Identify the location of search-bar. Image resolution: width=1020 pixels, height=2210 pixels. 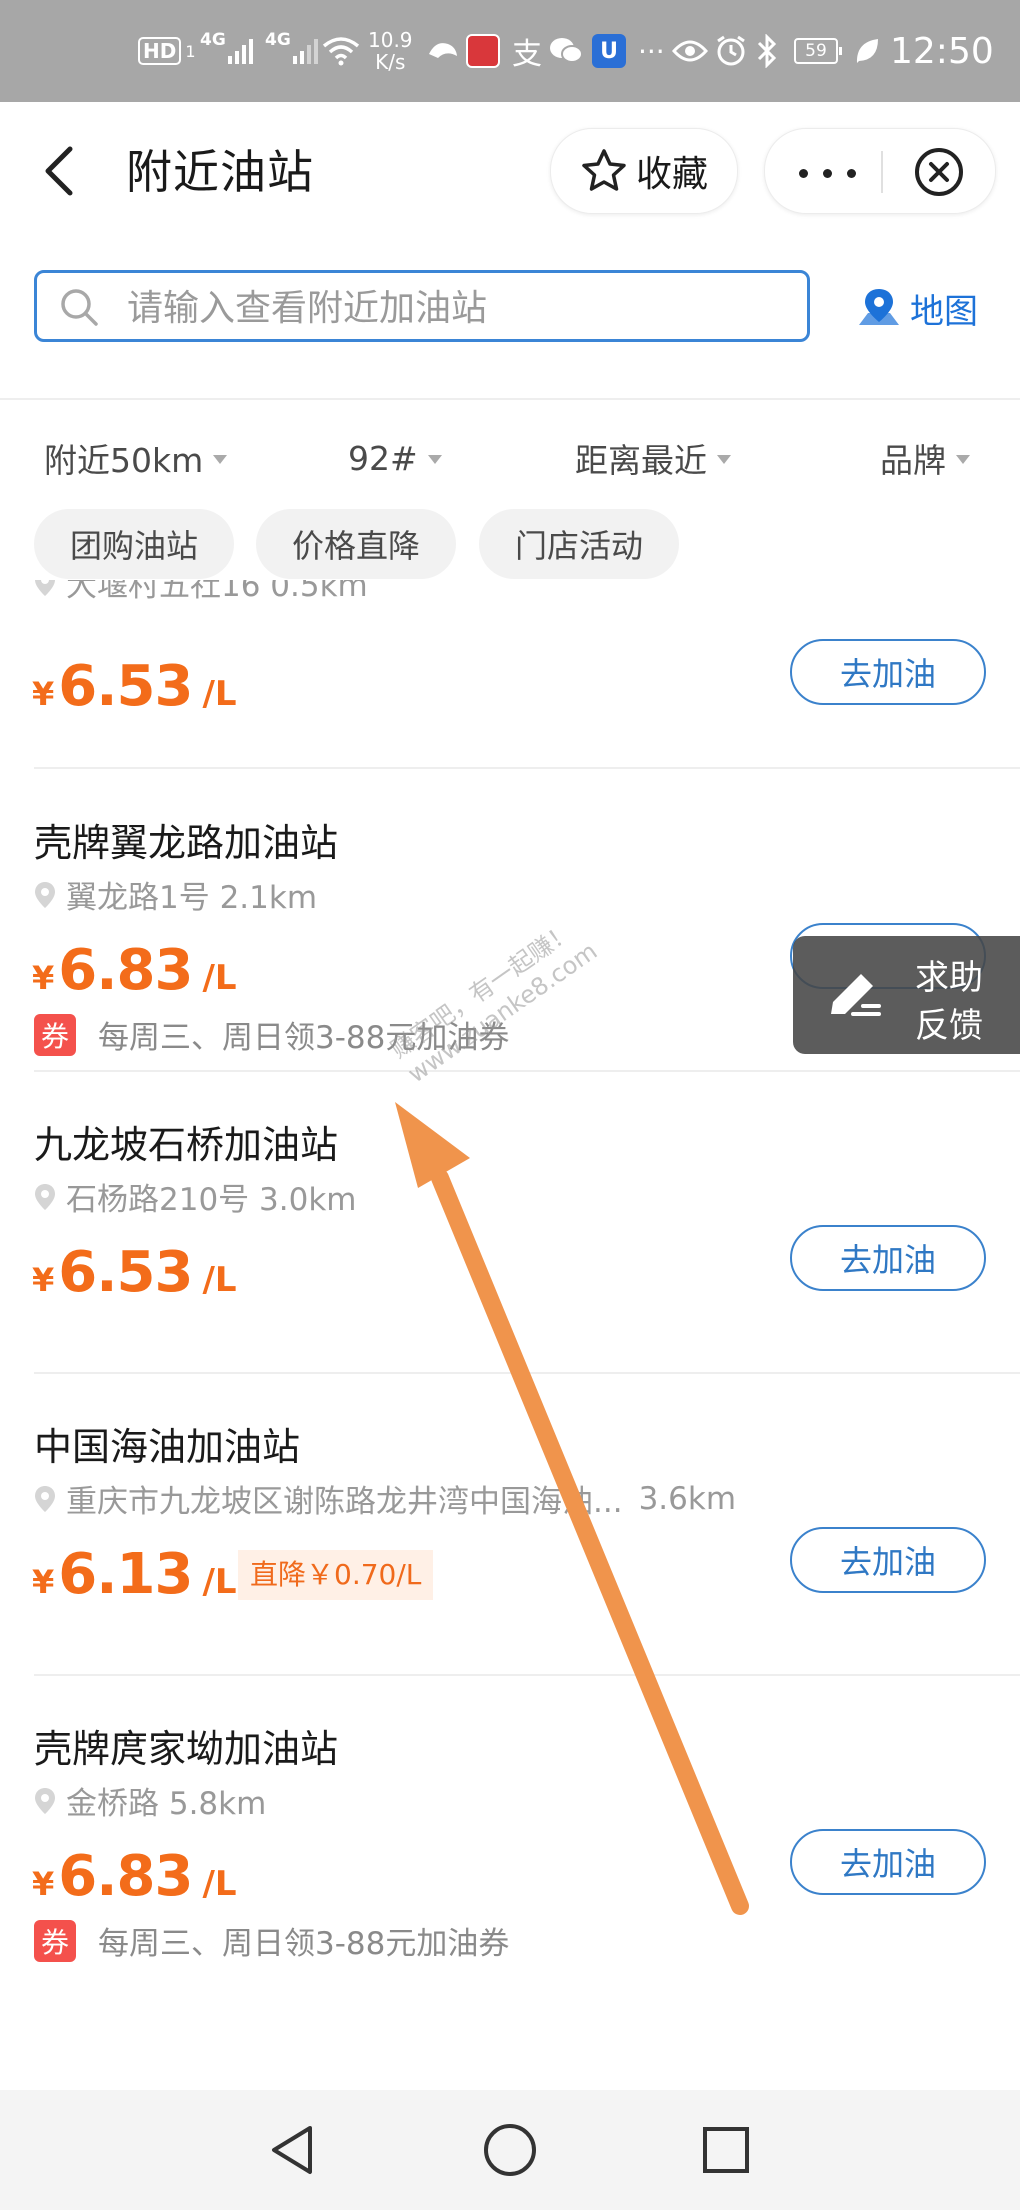
(422, 306).